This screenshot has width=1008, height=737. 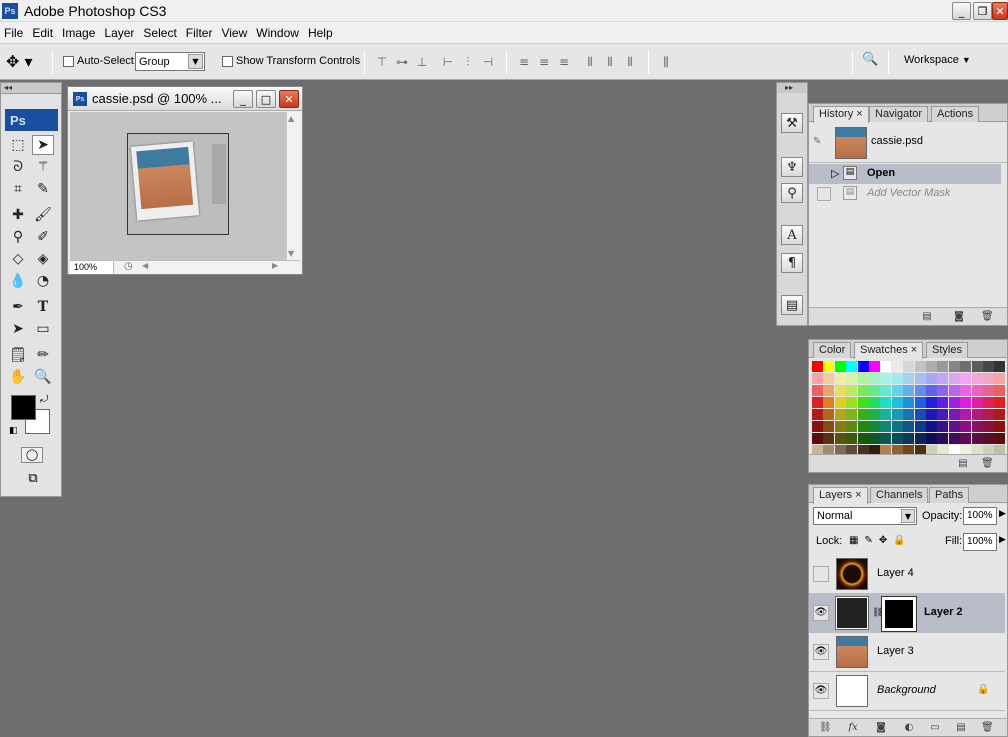 What do you see at coordinates (840, 495) in the screenshot?
I see `tab-layers: Layers ×` at bounding box center [840, 495].